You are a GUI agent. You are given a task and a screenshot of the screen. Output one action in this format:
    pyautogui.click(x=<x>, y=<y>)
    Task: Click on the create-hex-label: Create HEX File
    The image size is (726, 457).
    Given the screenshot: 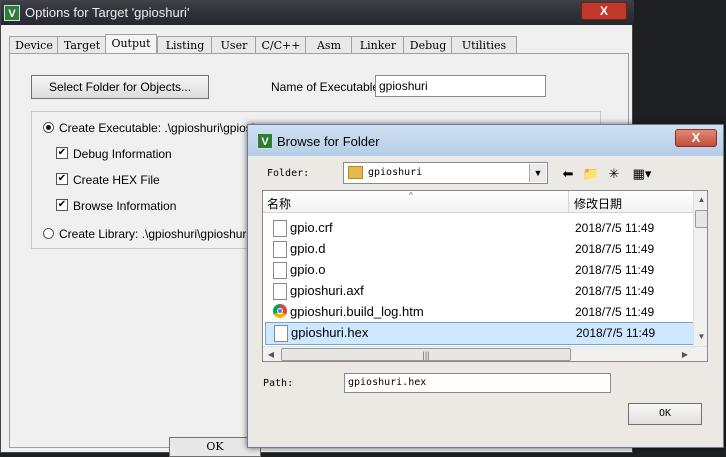 What is the action you would take?
    pyautogui.click(x=116, y=180)
    